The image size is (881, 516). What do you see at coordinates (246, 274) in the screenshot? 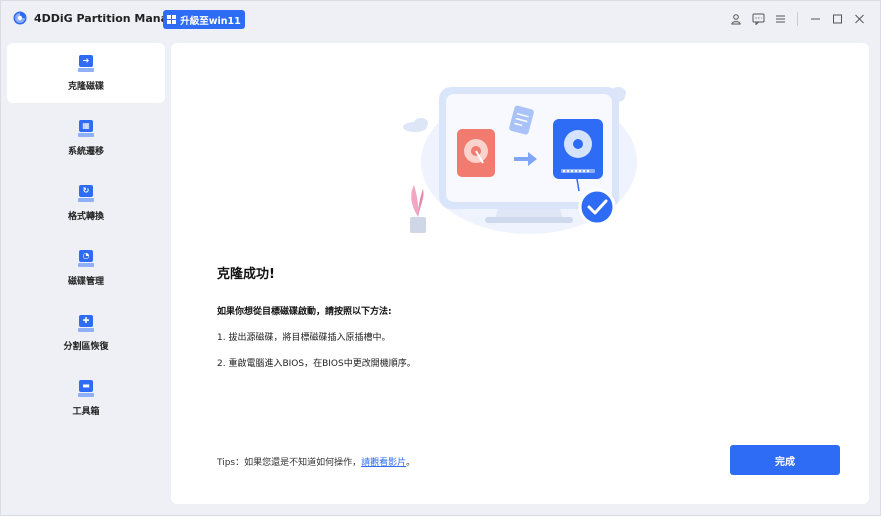
I see `page-title: 克隆成功!` at bounding box center [246, 274].